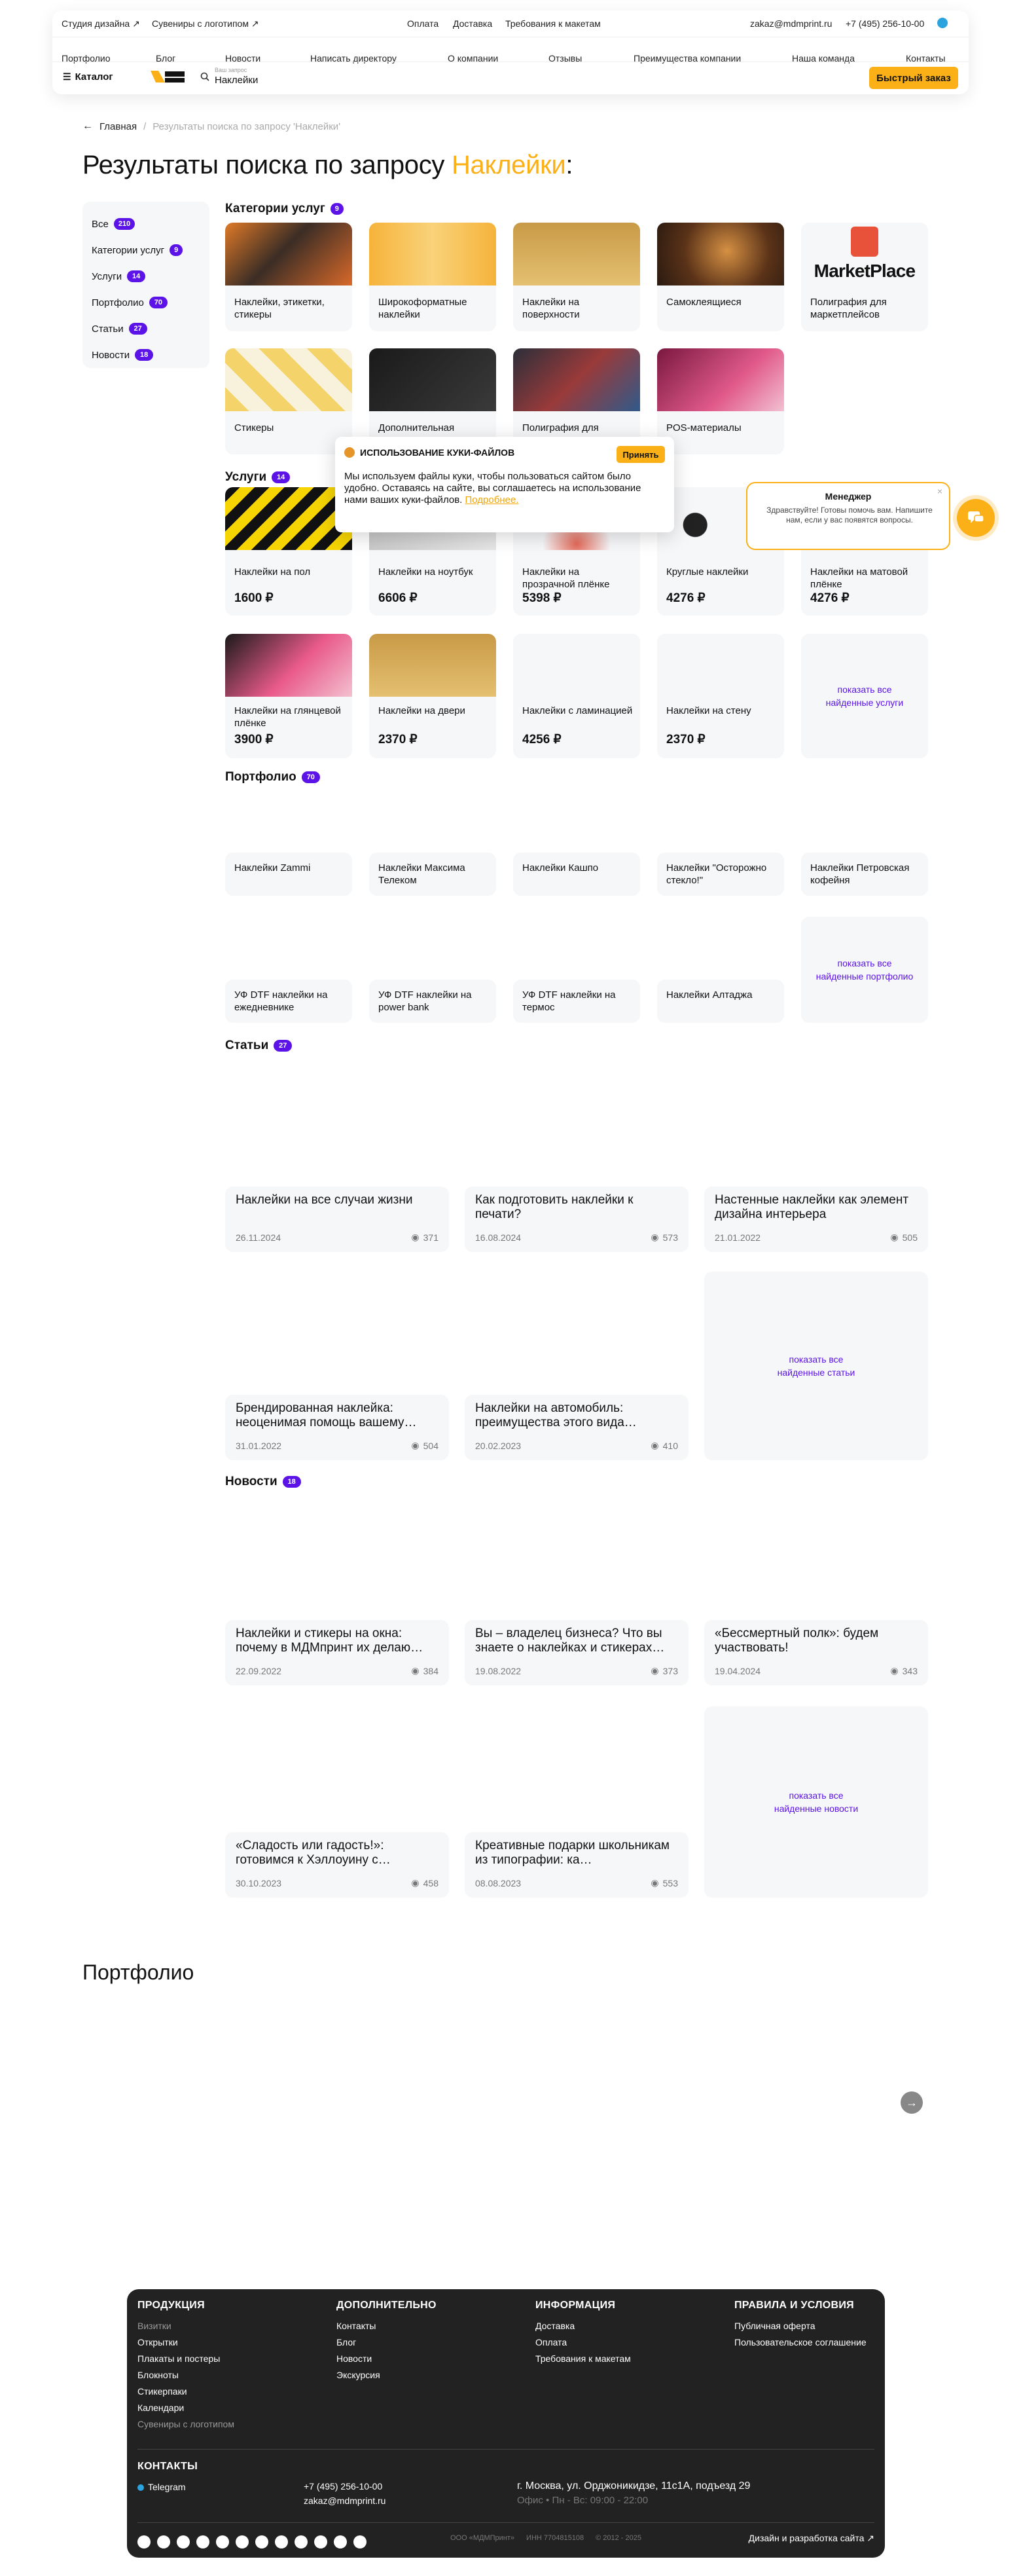  Describe the element at coordinates (340, 2541) in the screenshot. I see `dzen-icon` at that location.